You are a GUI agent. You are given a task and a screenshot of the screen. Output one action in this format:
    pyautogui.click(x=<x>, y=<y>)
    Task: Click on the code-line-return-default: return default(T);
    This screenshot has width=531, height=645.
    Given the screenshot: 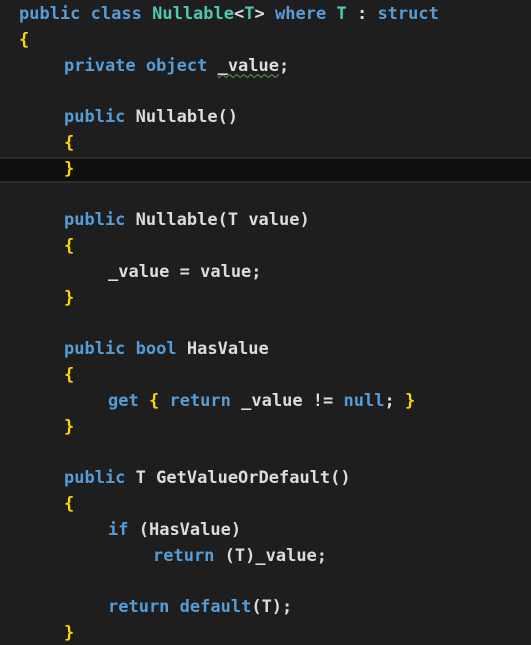 What is the action you would take?
    pyautogui.click(x=265, y=608)
    